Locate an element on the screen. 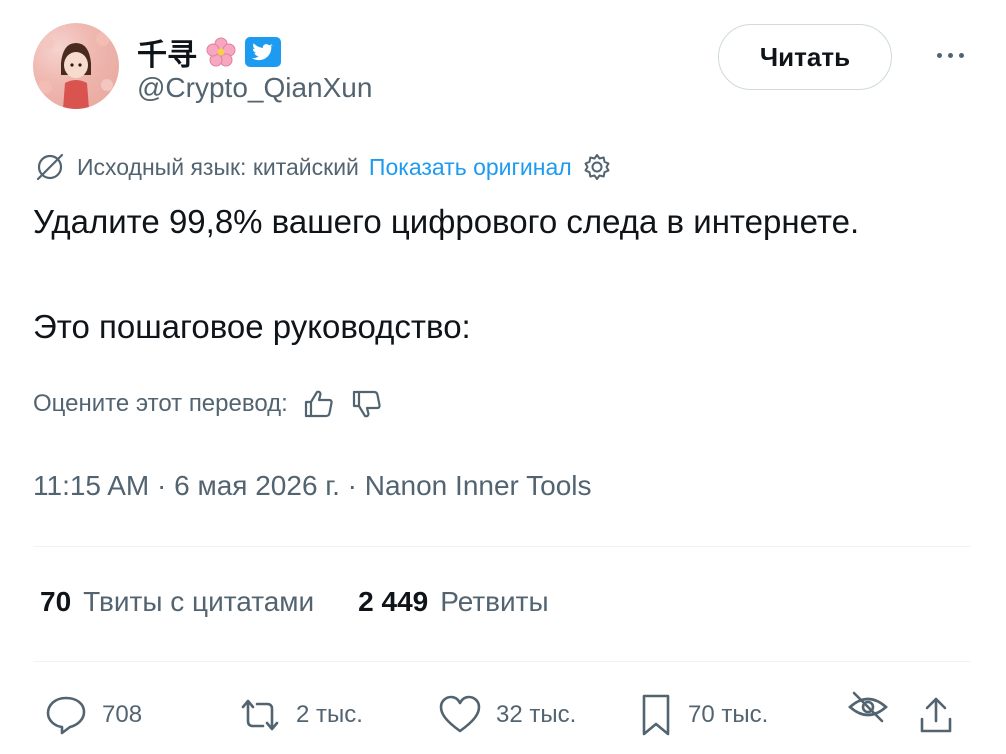 Image resolution: width=1006 pixels, height=754 pixels. reply-count: 708 is located at coordinates (122, 714).